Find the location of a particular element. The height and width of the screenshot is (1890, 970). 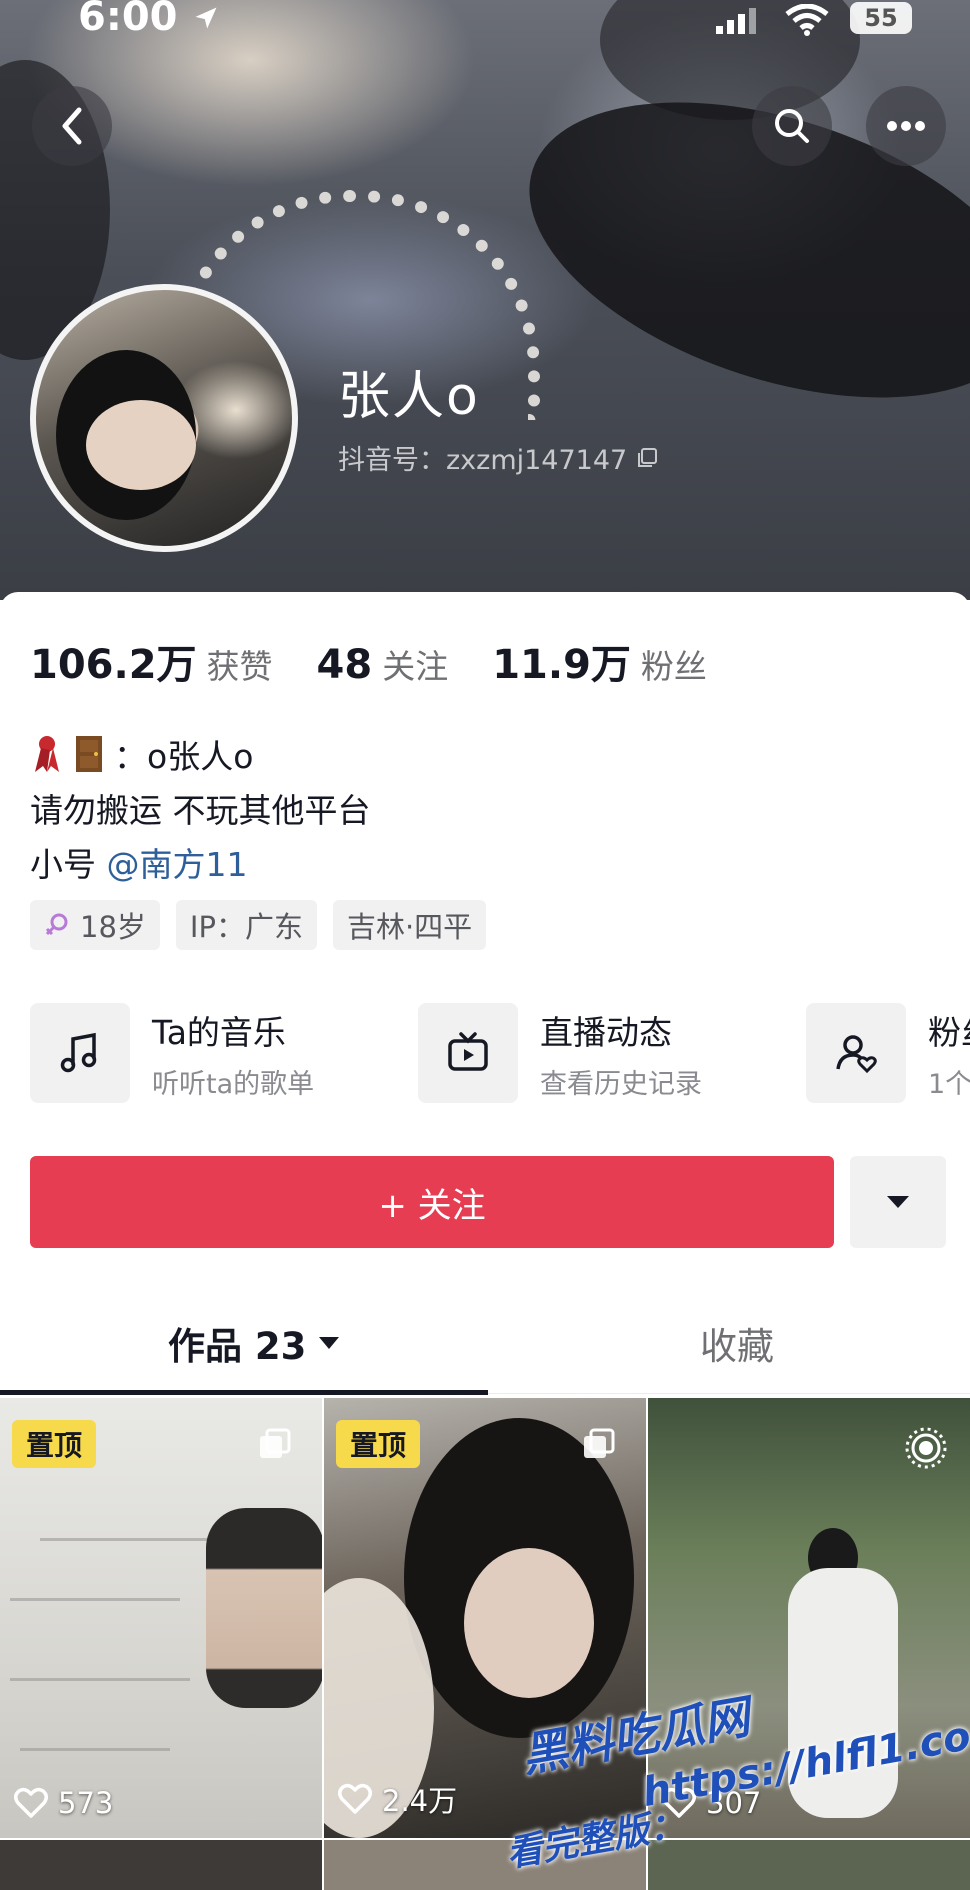

search-button is located at coordinates (792, 126).